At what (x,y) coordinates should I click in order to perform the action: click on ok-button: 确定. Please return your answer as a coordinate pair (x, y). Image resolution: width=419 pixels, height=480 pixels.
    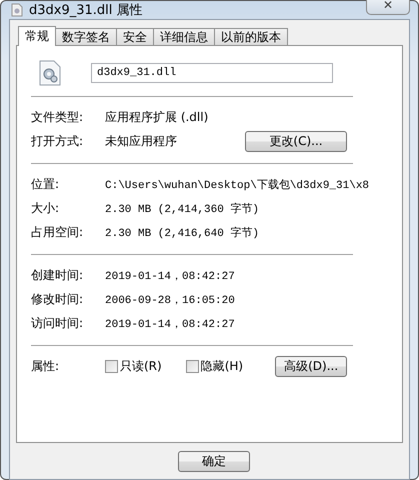
    Looking at the image, I should click on (214, 461).